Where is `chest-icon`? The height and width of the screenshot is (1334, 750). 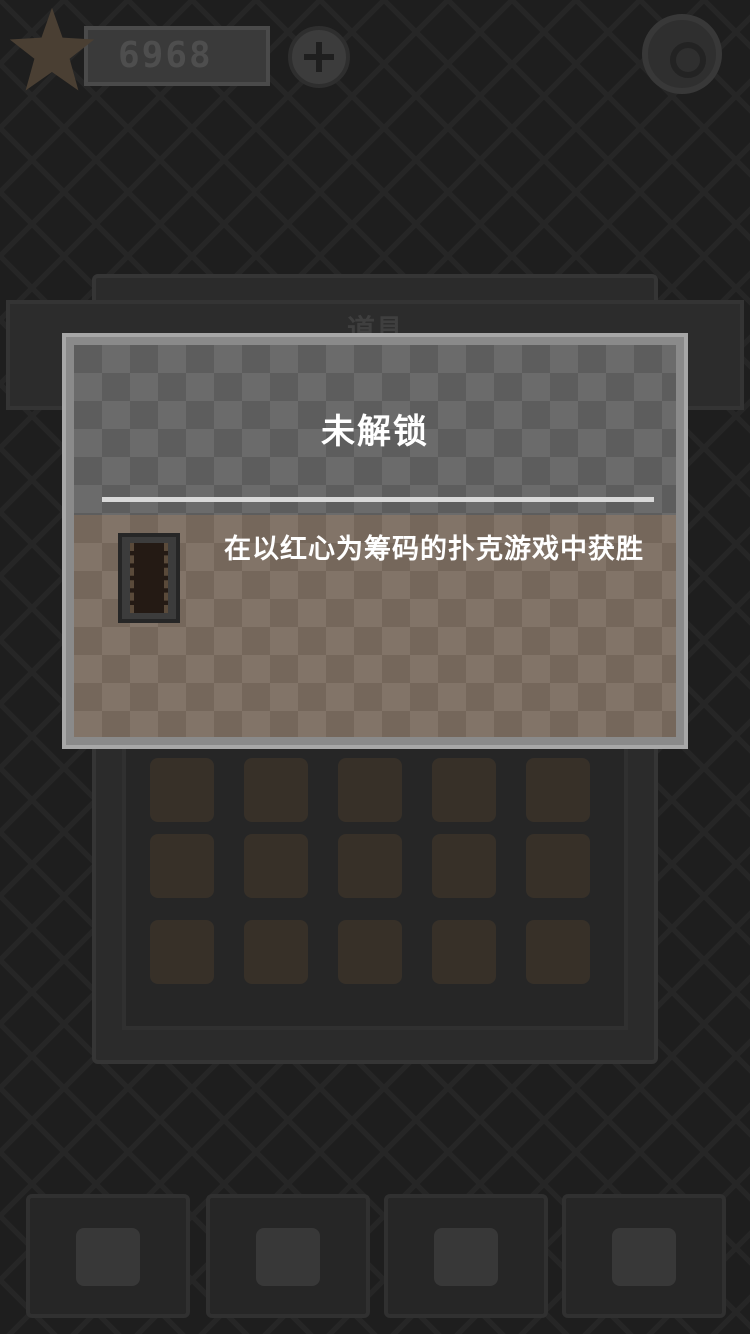 chest-icon is located at coordinates (288, 1257).